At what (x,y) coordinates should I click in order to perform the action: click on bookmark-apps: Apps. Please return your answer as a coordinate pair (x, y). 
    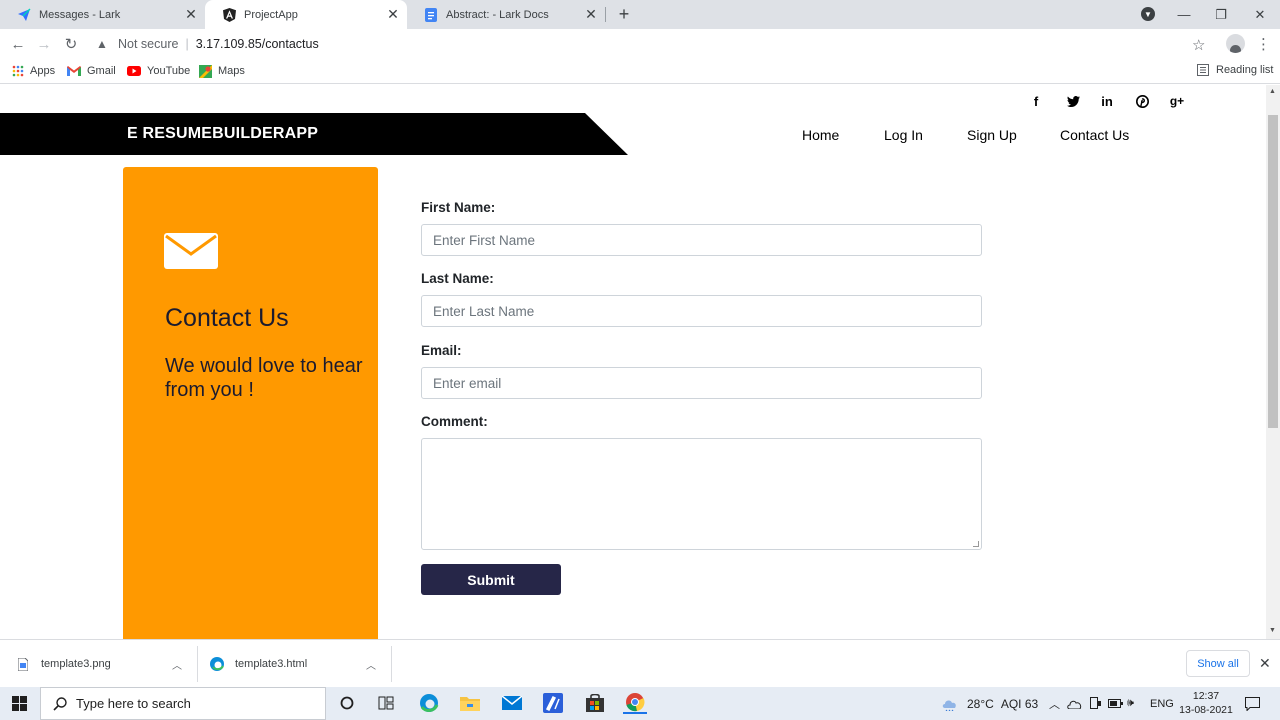
    Looking at the image, I should click on (33, 71).